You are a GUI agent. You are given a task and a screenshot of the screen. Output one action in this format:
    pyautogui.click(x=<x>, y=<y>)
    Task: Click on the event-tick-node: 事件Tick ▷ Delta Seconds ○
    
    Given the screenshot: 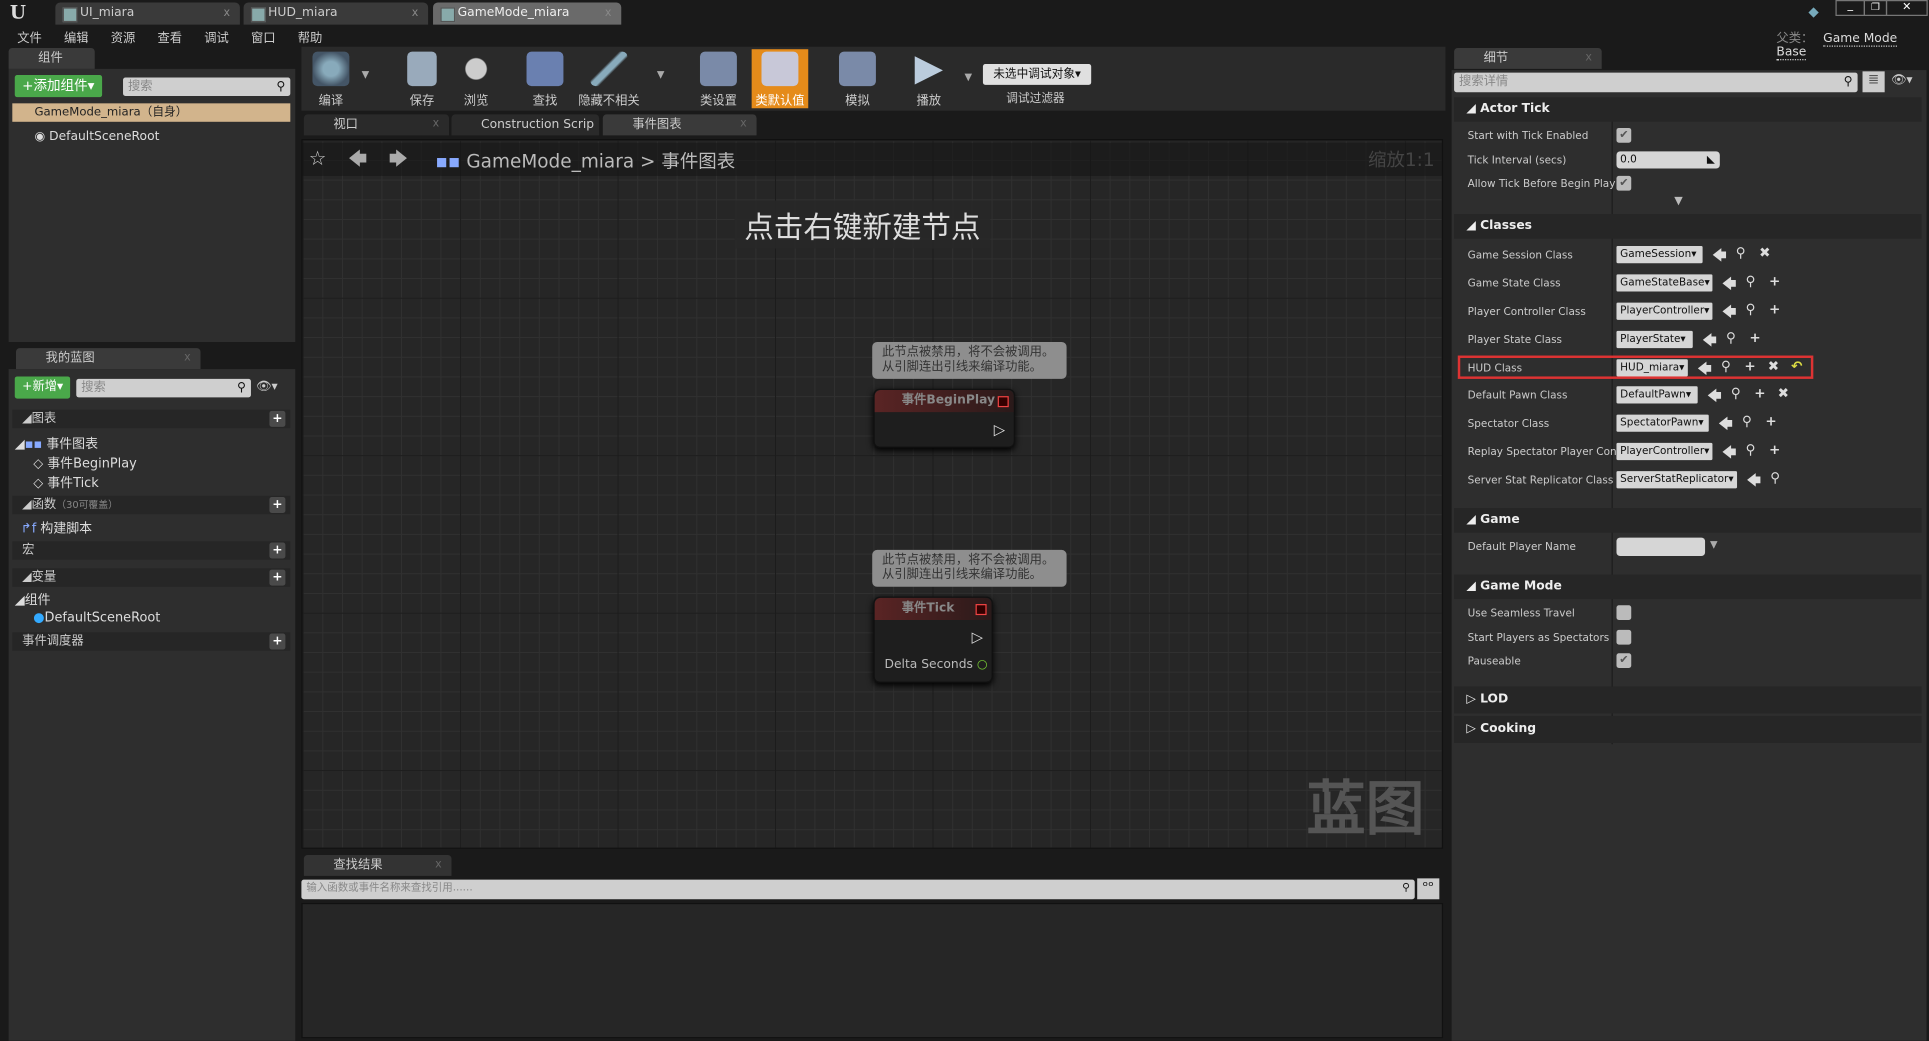 What is the action you would take?
    pyautogui.click(x=933, y=639)
    